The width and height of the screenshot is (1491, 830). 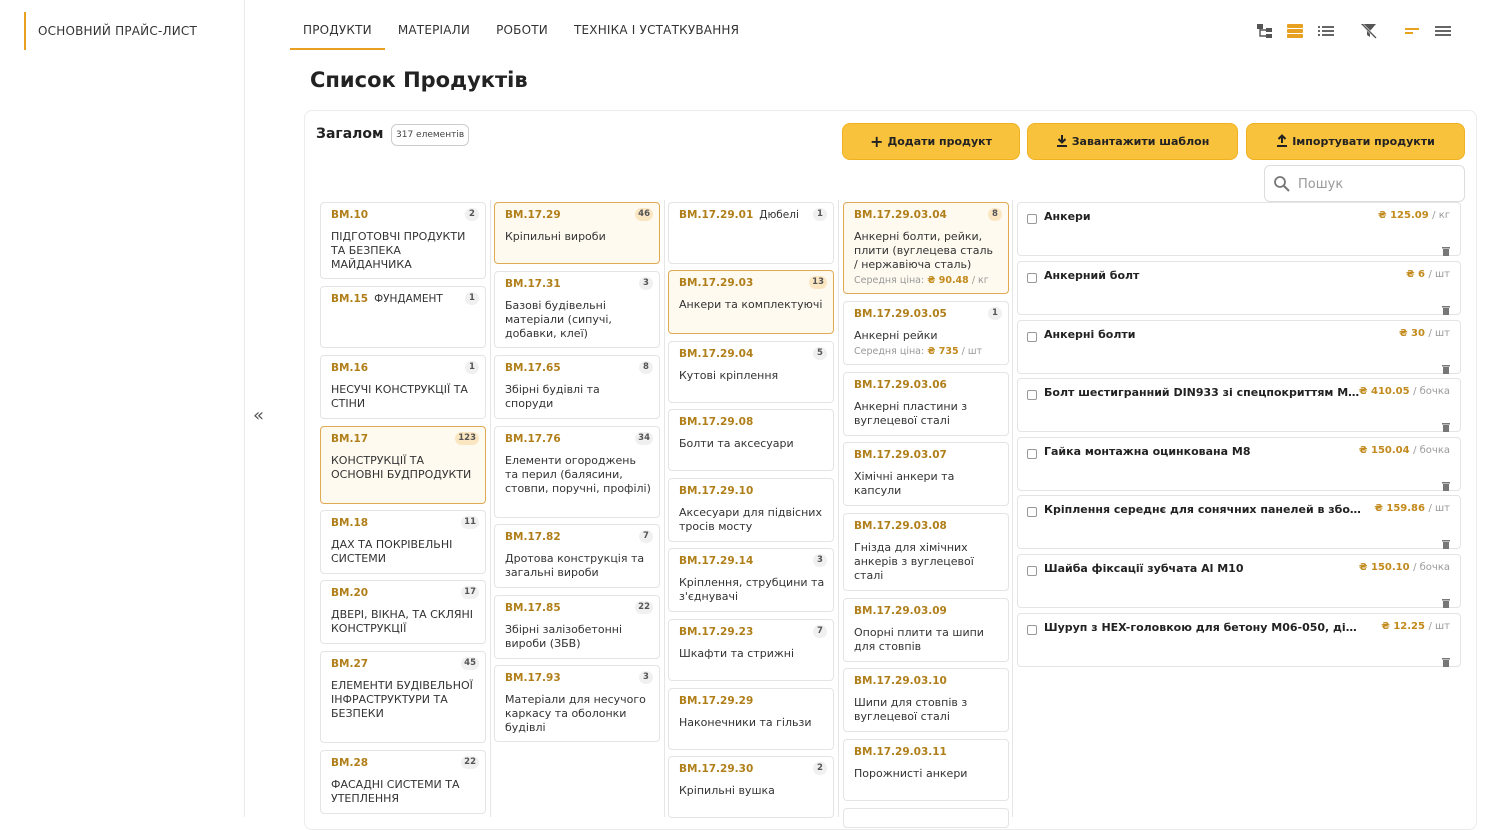 What do you see at coordinates (1326, 31) in the screenshot?
I see `compact-list-icon` at bounding box center [1326, 31].